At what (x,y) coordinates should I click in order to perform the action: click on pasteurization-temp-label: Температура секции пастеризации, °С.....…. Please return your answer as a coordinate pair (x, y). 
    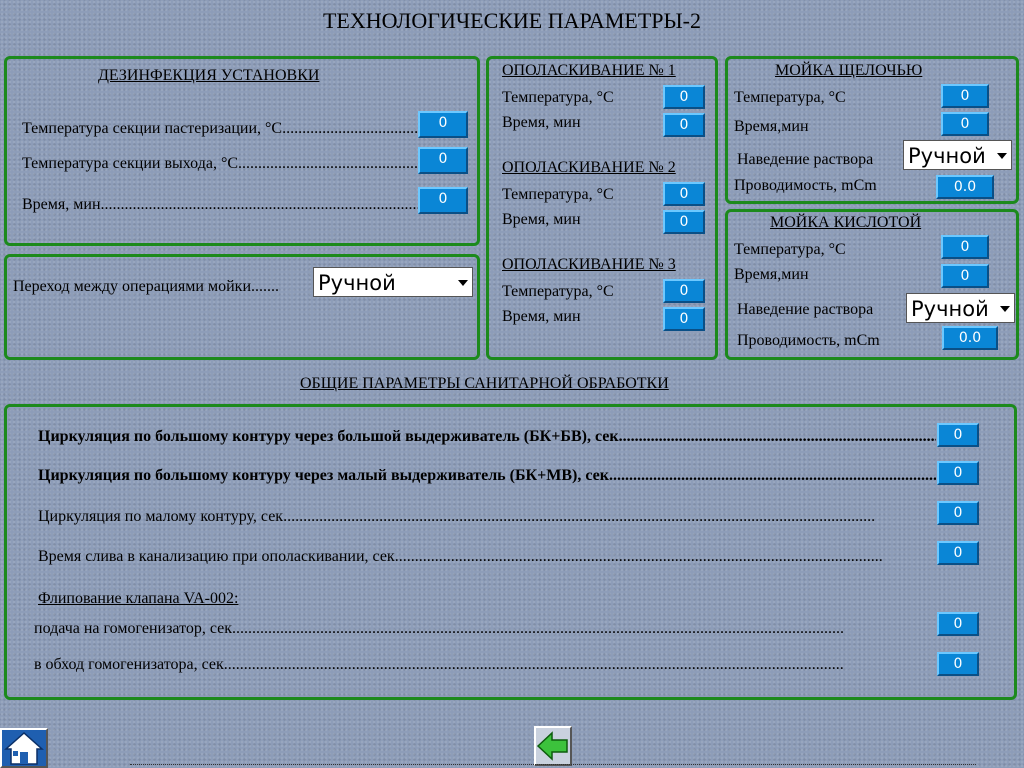
    Looking at the image, I should click on (220, 128).